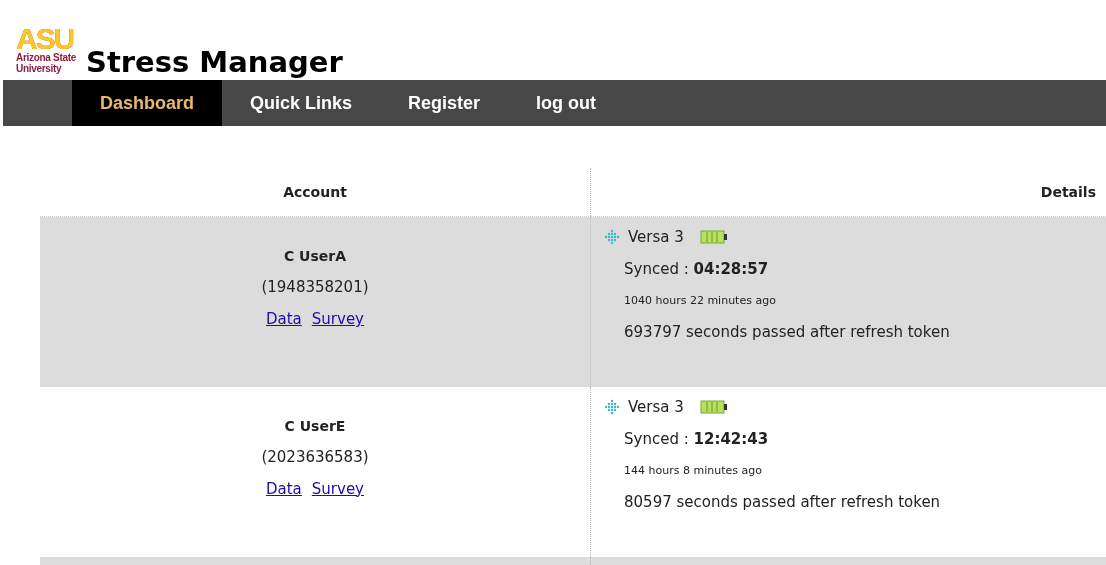 This screenshot has width=1106, height=565. I want to click on time-ago: 144 hours 8 minutes ago, so click(693, 470).